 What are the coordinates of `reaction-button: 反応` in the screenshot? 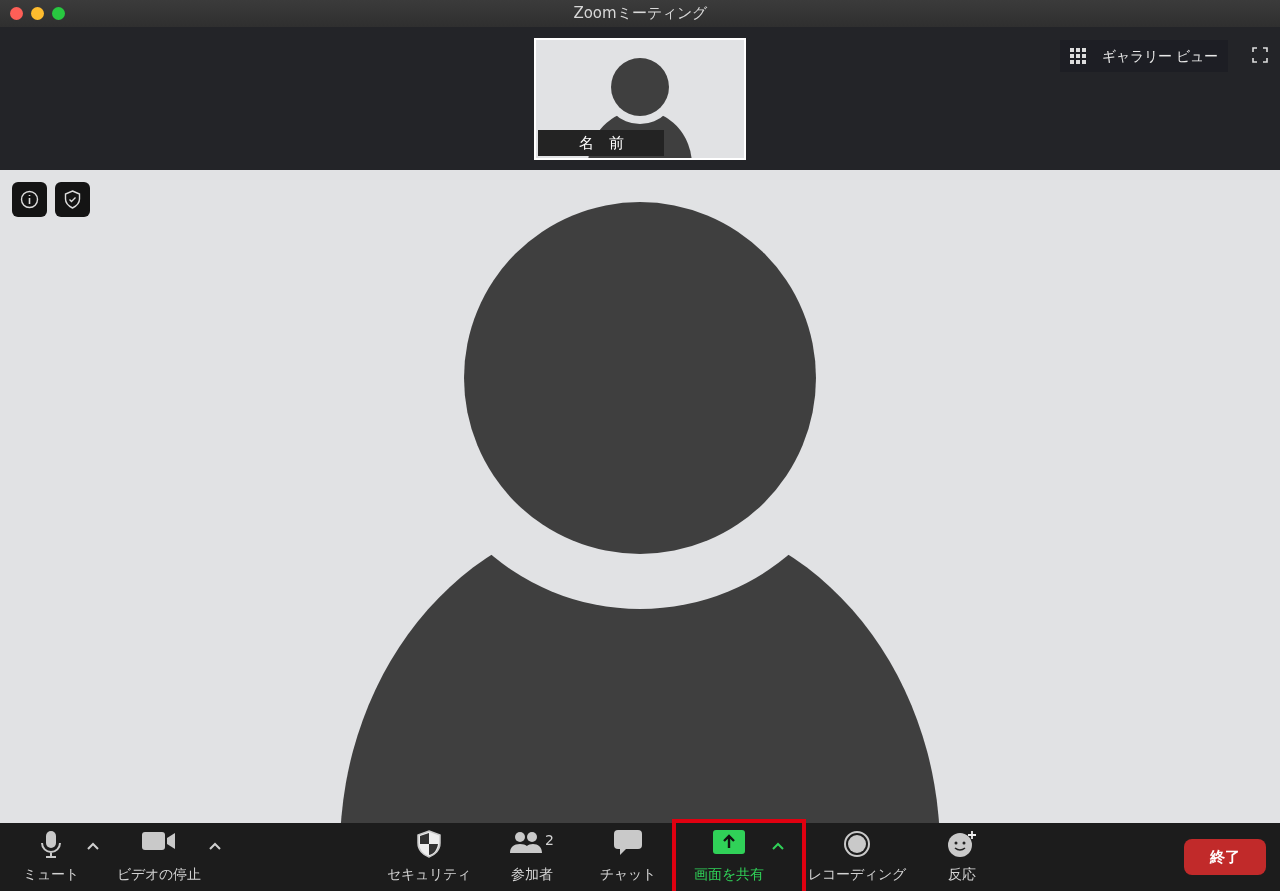 It's located at (962, 857).